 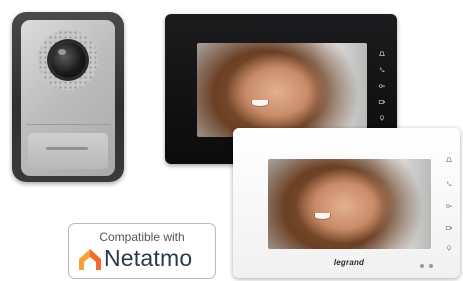 I want to click on netatmo-house-logo-icon, so click(x=90, y=259).